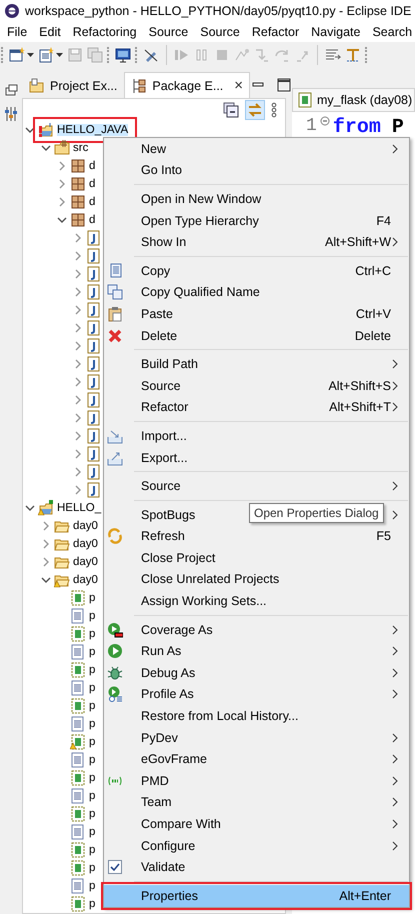 Image resolution: width=415 pixels, height=914 pixels. What do you see at coordinates (391, 32) in the screenshot?
I see `menu-item: Search` at bounding box center [391, 32].